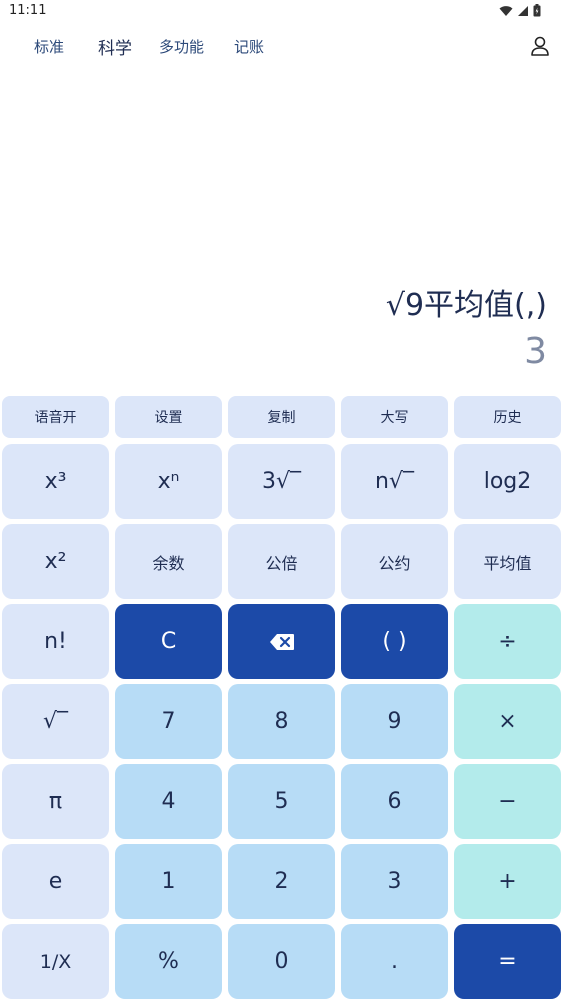 This screenshot has height=1004, width=565. I want to click on status-icons, so click(520, 10).